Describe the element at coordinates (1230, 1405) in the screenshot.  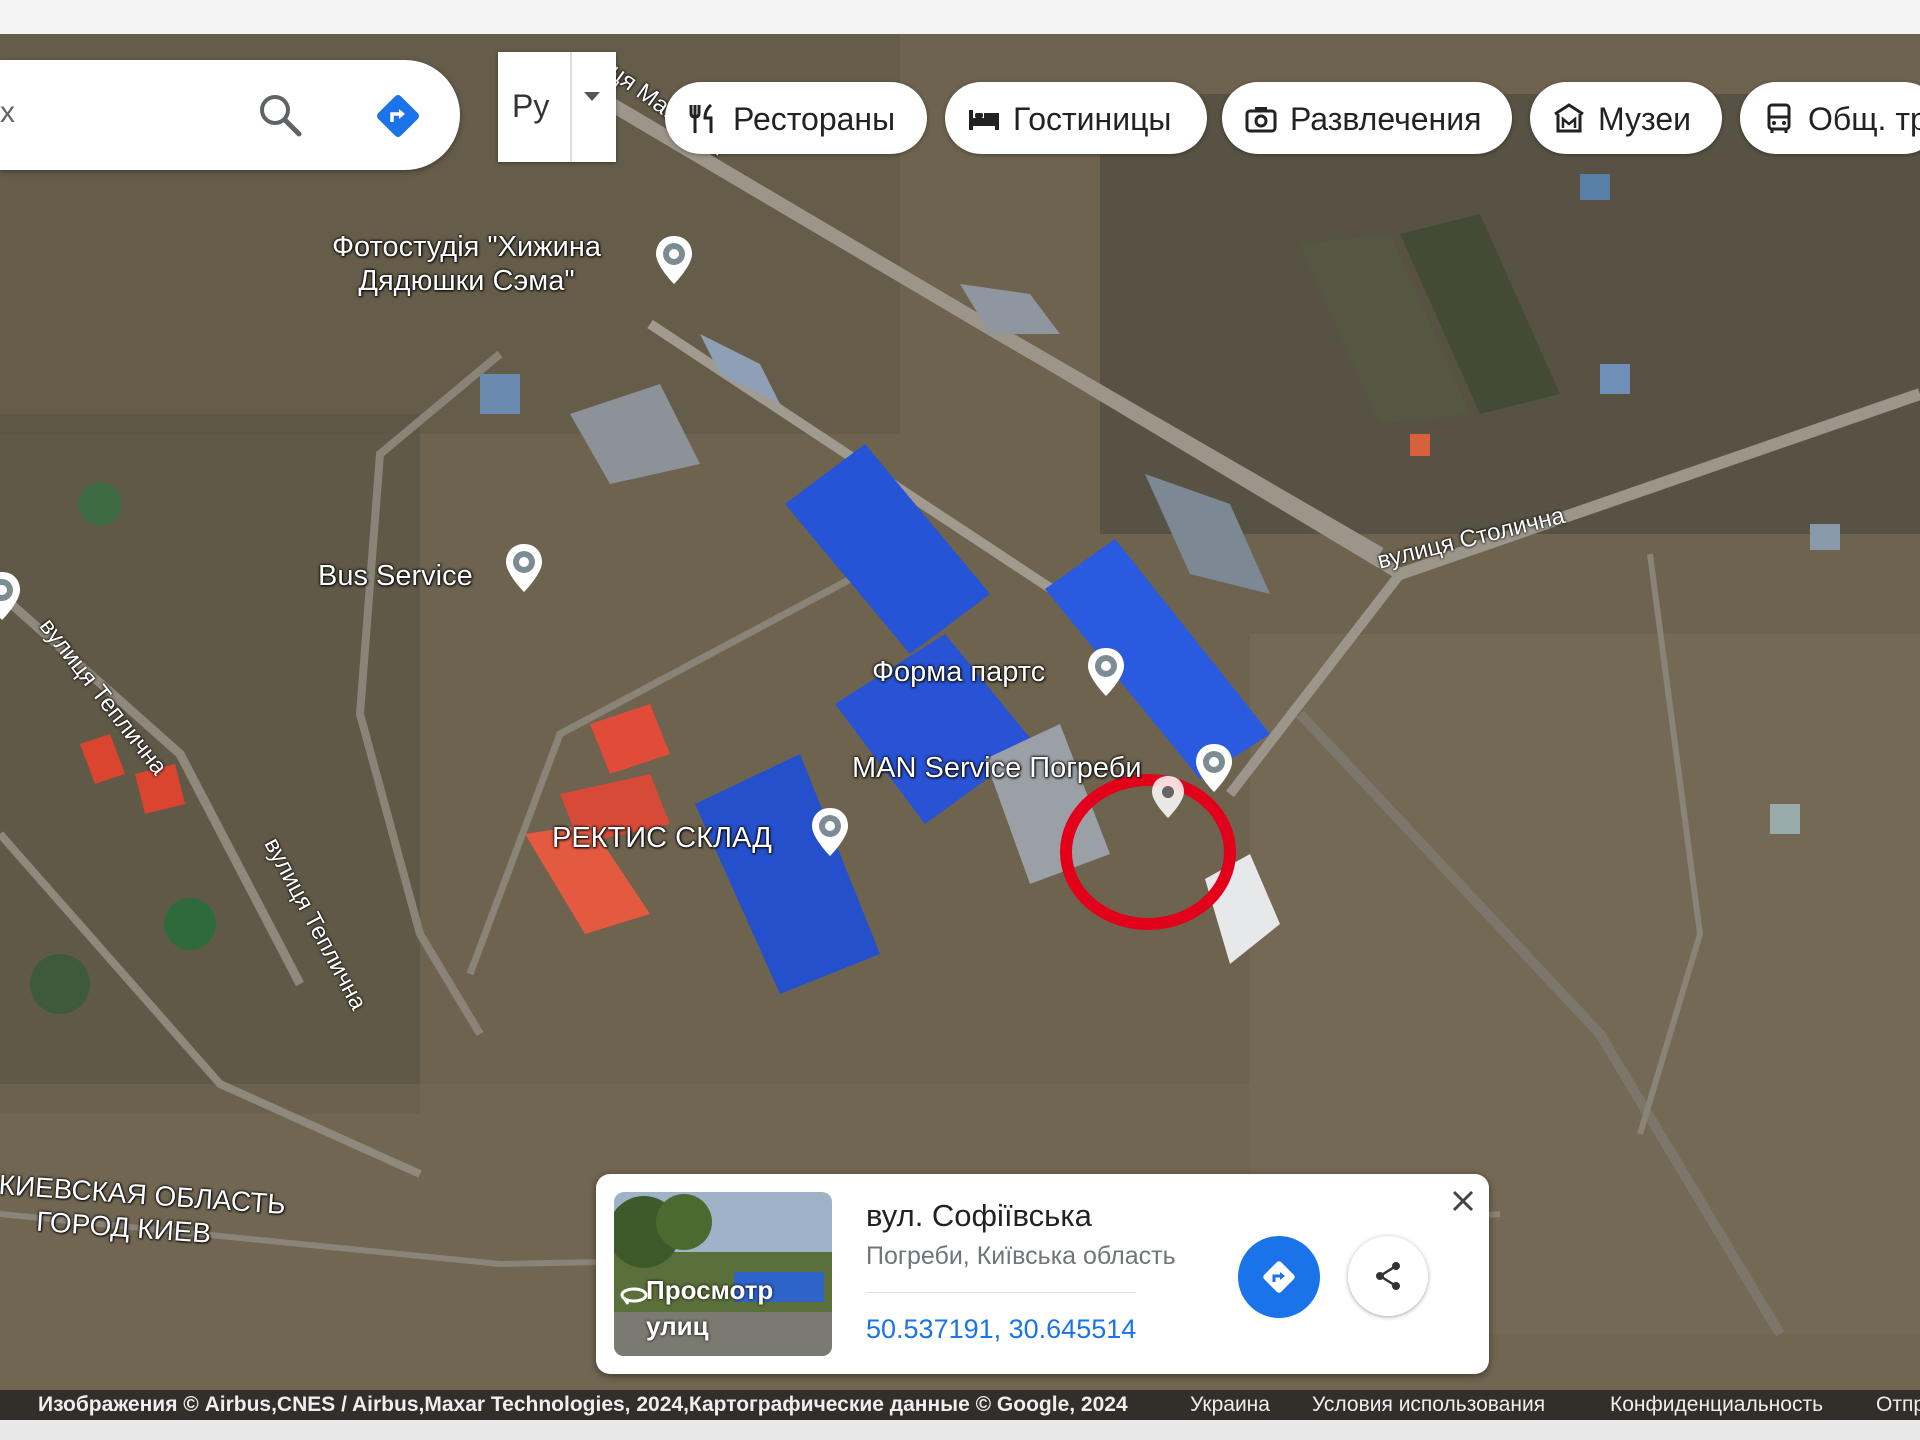
I see `country-link: Украина` at that location.